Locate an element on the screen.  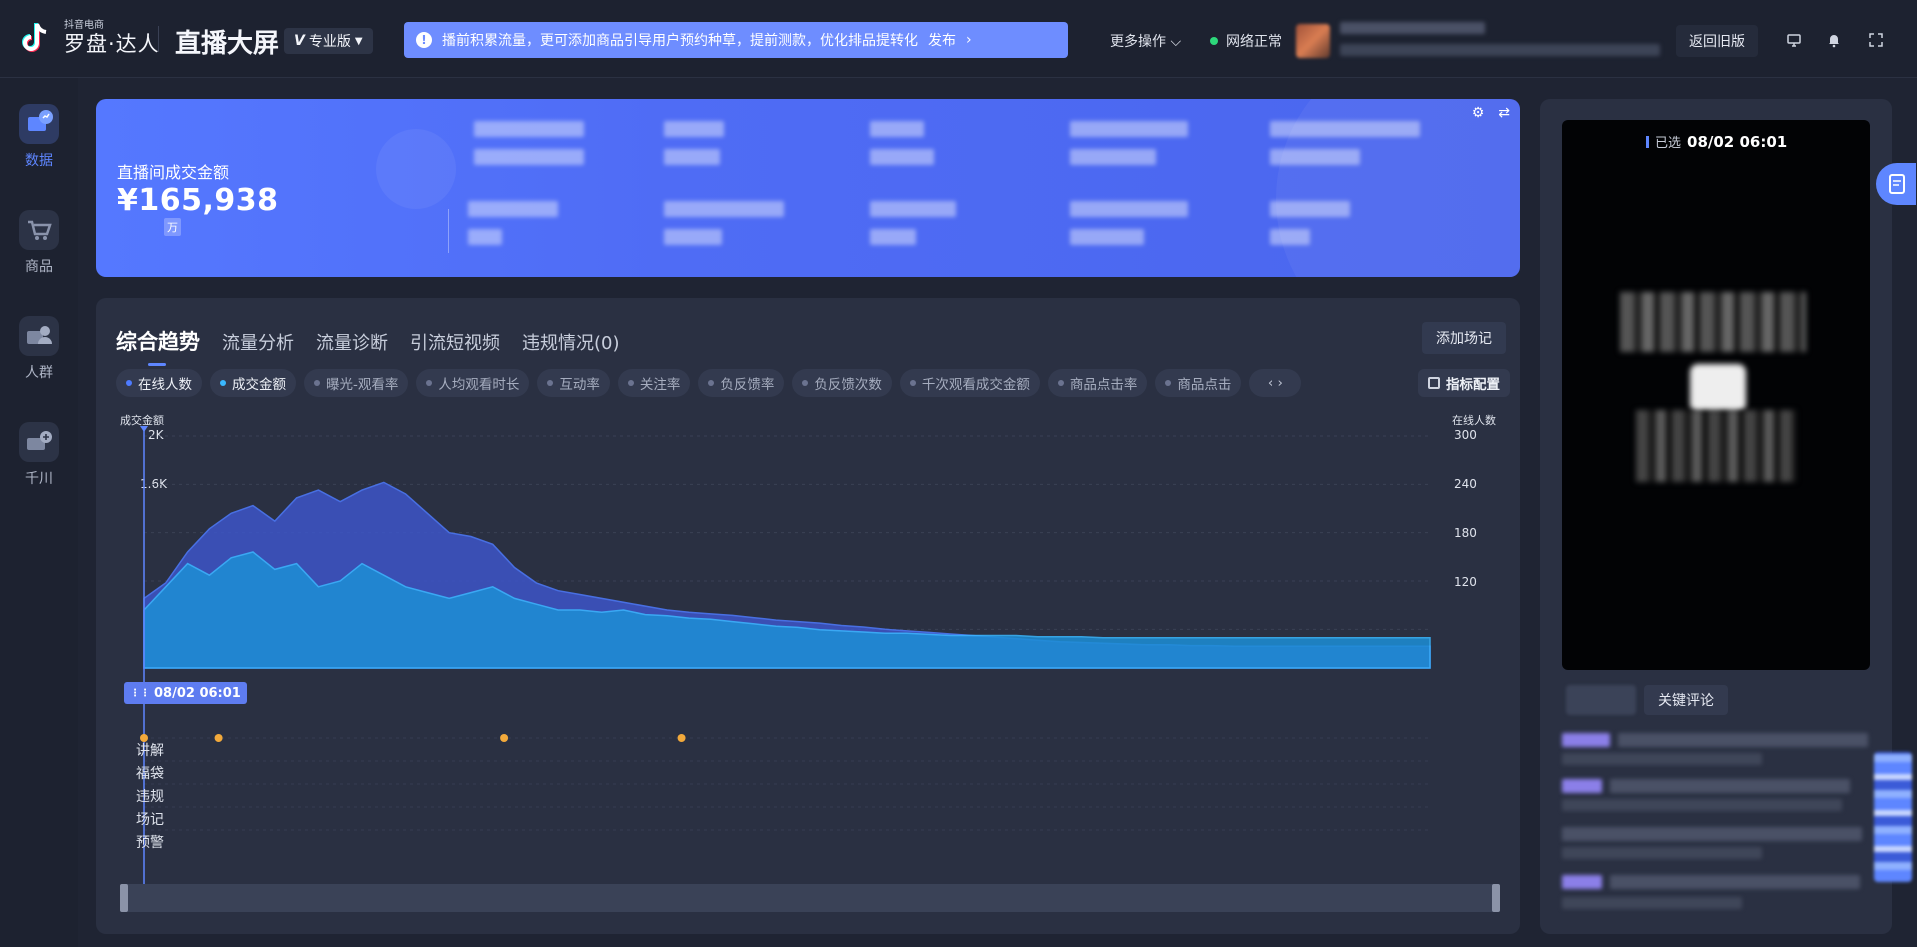
metric-chip: 曝光-观看率 is located at coordinates (356, 383).